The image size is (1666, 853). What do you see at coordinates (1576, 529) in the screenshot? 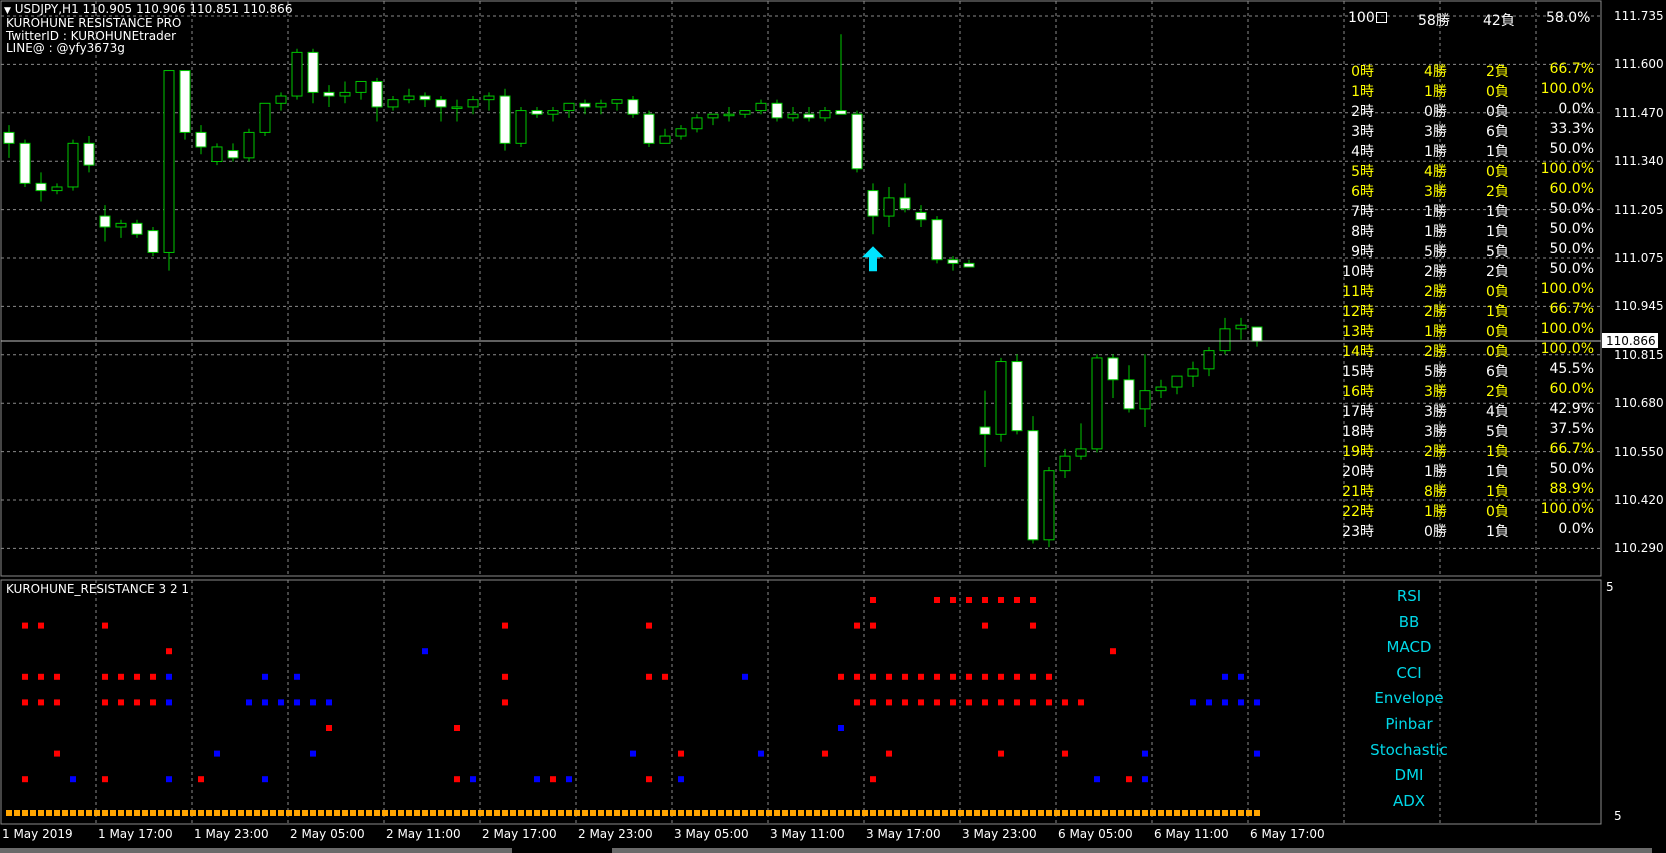
I see `stats-rate: 0.0%` at bounding box center [1576, 529].